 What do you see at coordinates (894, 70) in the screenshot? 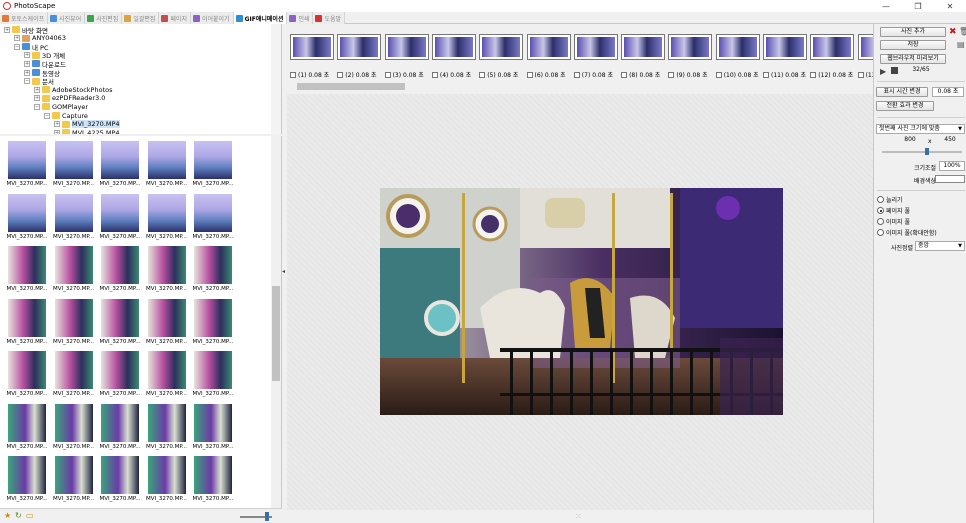
I see `stop-icon` at bounding box center [894, 70].